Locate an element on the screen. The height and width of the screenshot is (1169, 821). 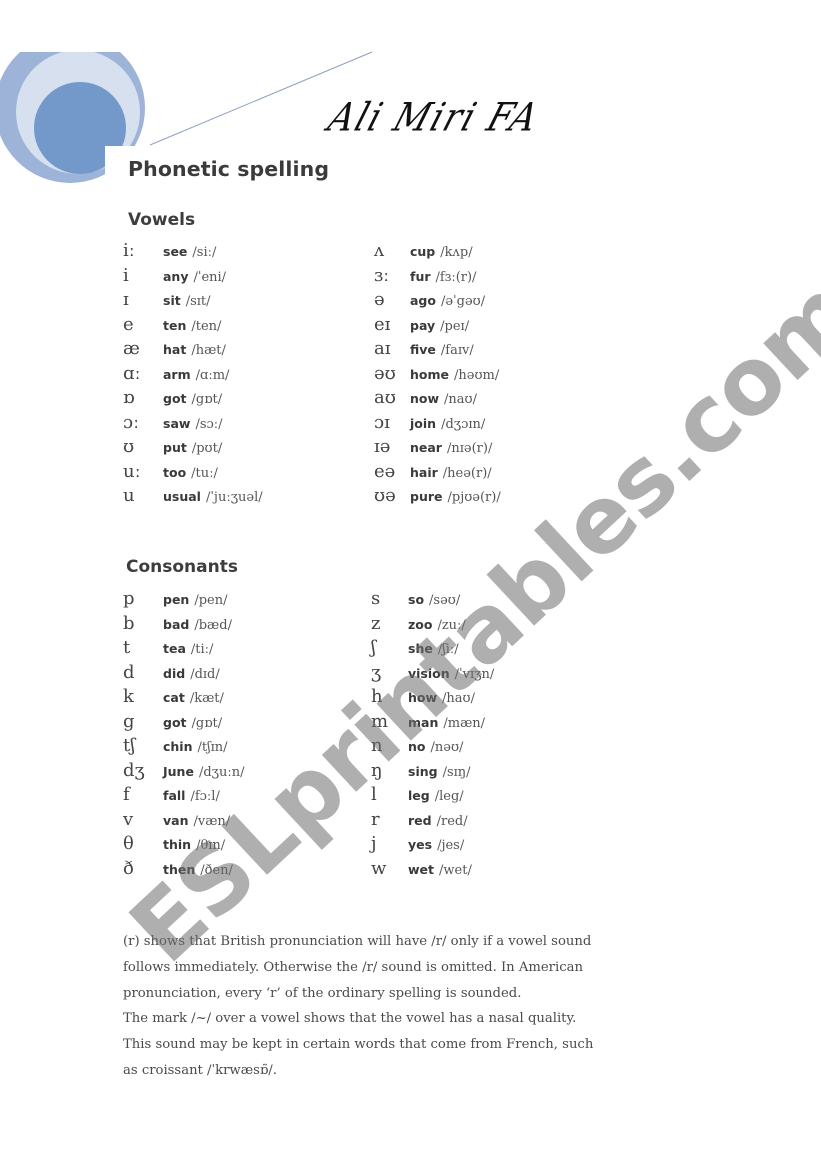
phoneme-row: ɜː fur/fɜː(r)/ is located at coordinates (437, 277).